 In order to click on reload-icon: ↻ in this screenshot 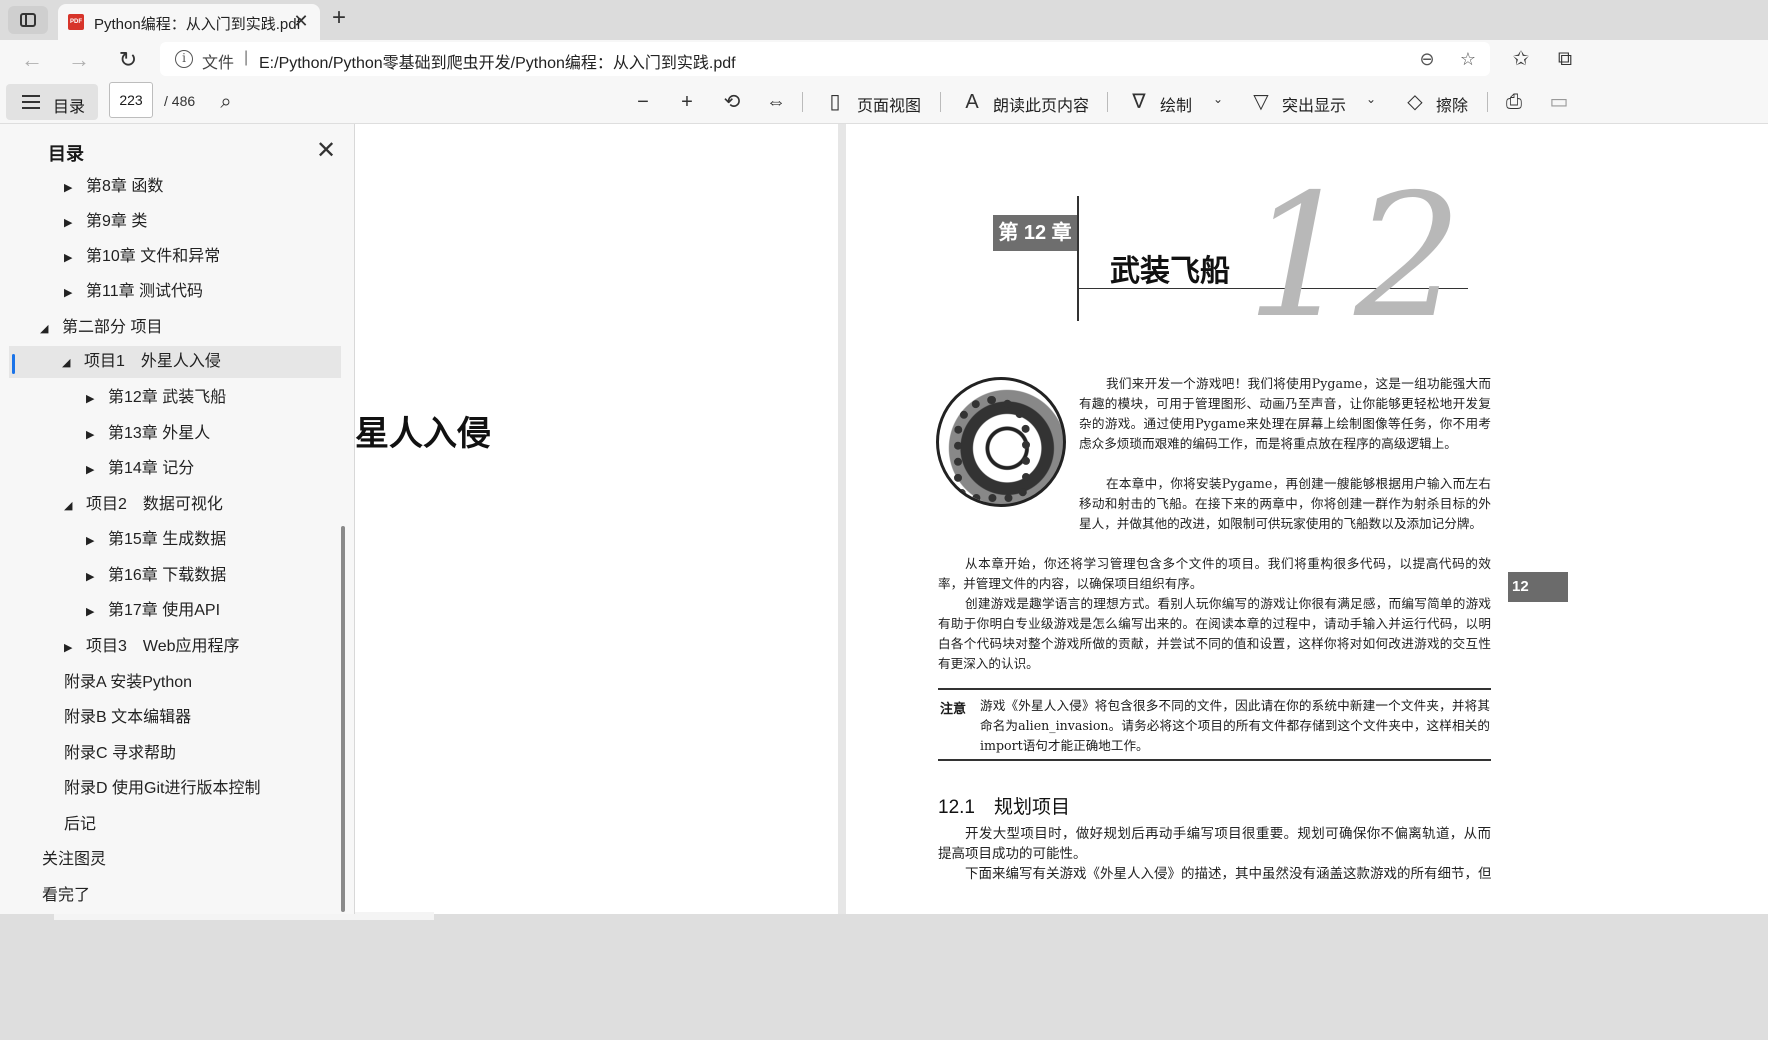, I will do `click(128, 60)`.